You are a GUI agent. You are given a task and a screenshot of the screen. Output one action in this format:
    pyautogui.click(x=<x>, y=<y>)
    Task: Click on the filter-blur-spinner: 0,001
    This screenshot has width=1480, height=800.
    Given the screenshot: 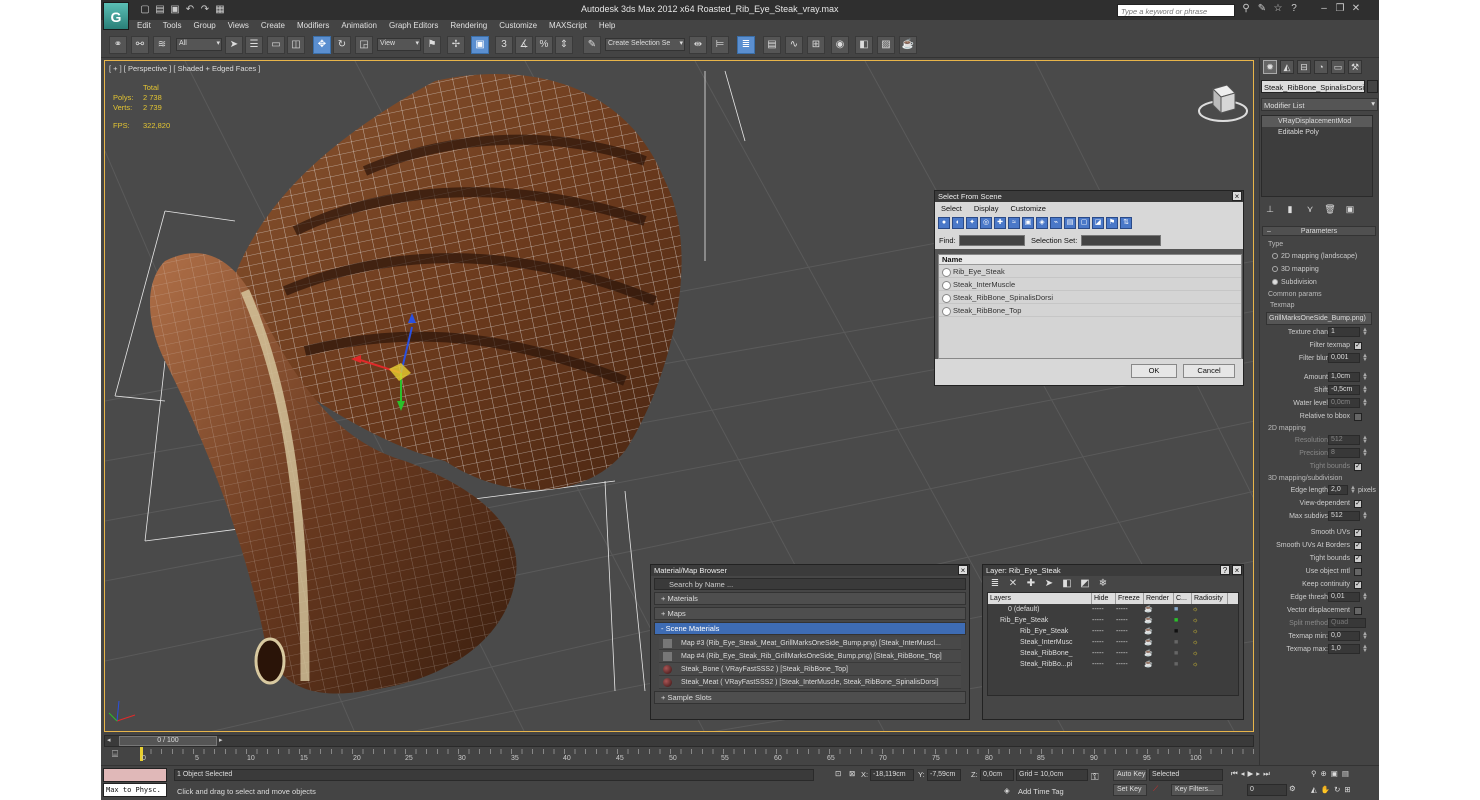 What is the action you would take?
    pyautogui.click(x=1344, y=358)
    